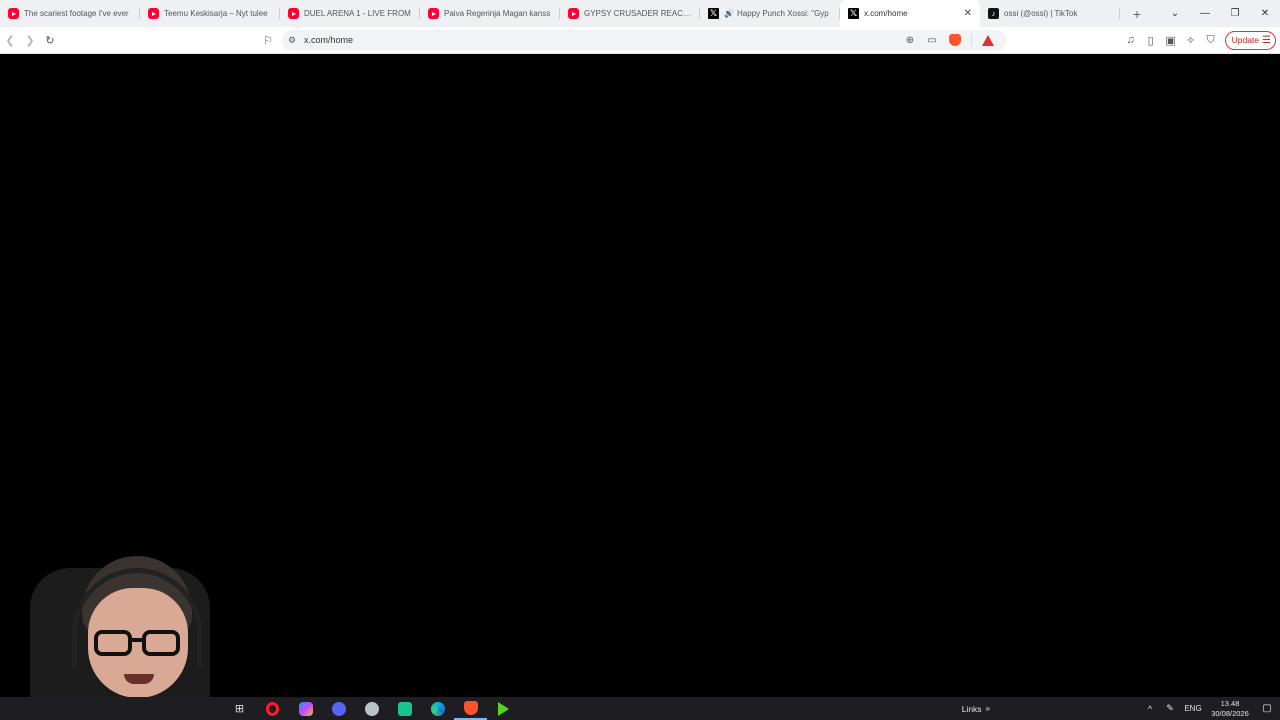  I want to click on cast-icon: ▭, so click(932, 40).